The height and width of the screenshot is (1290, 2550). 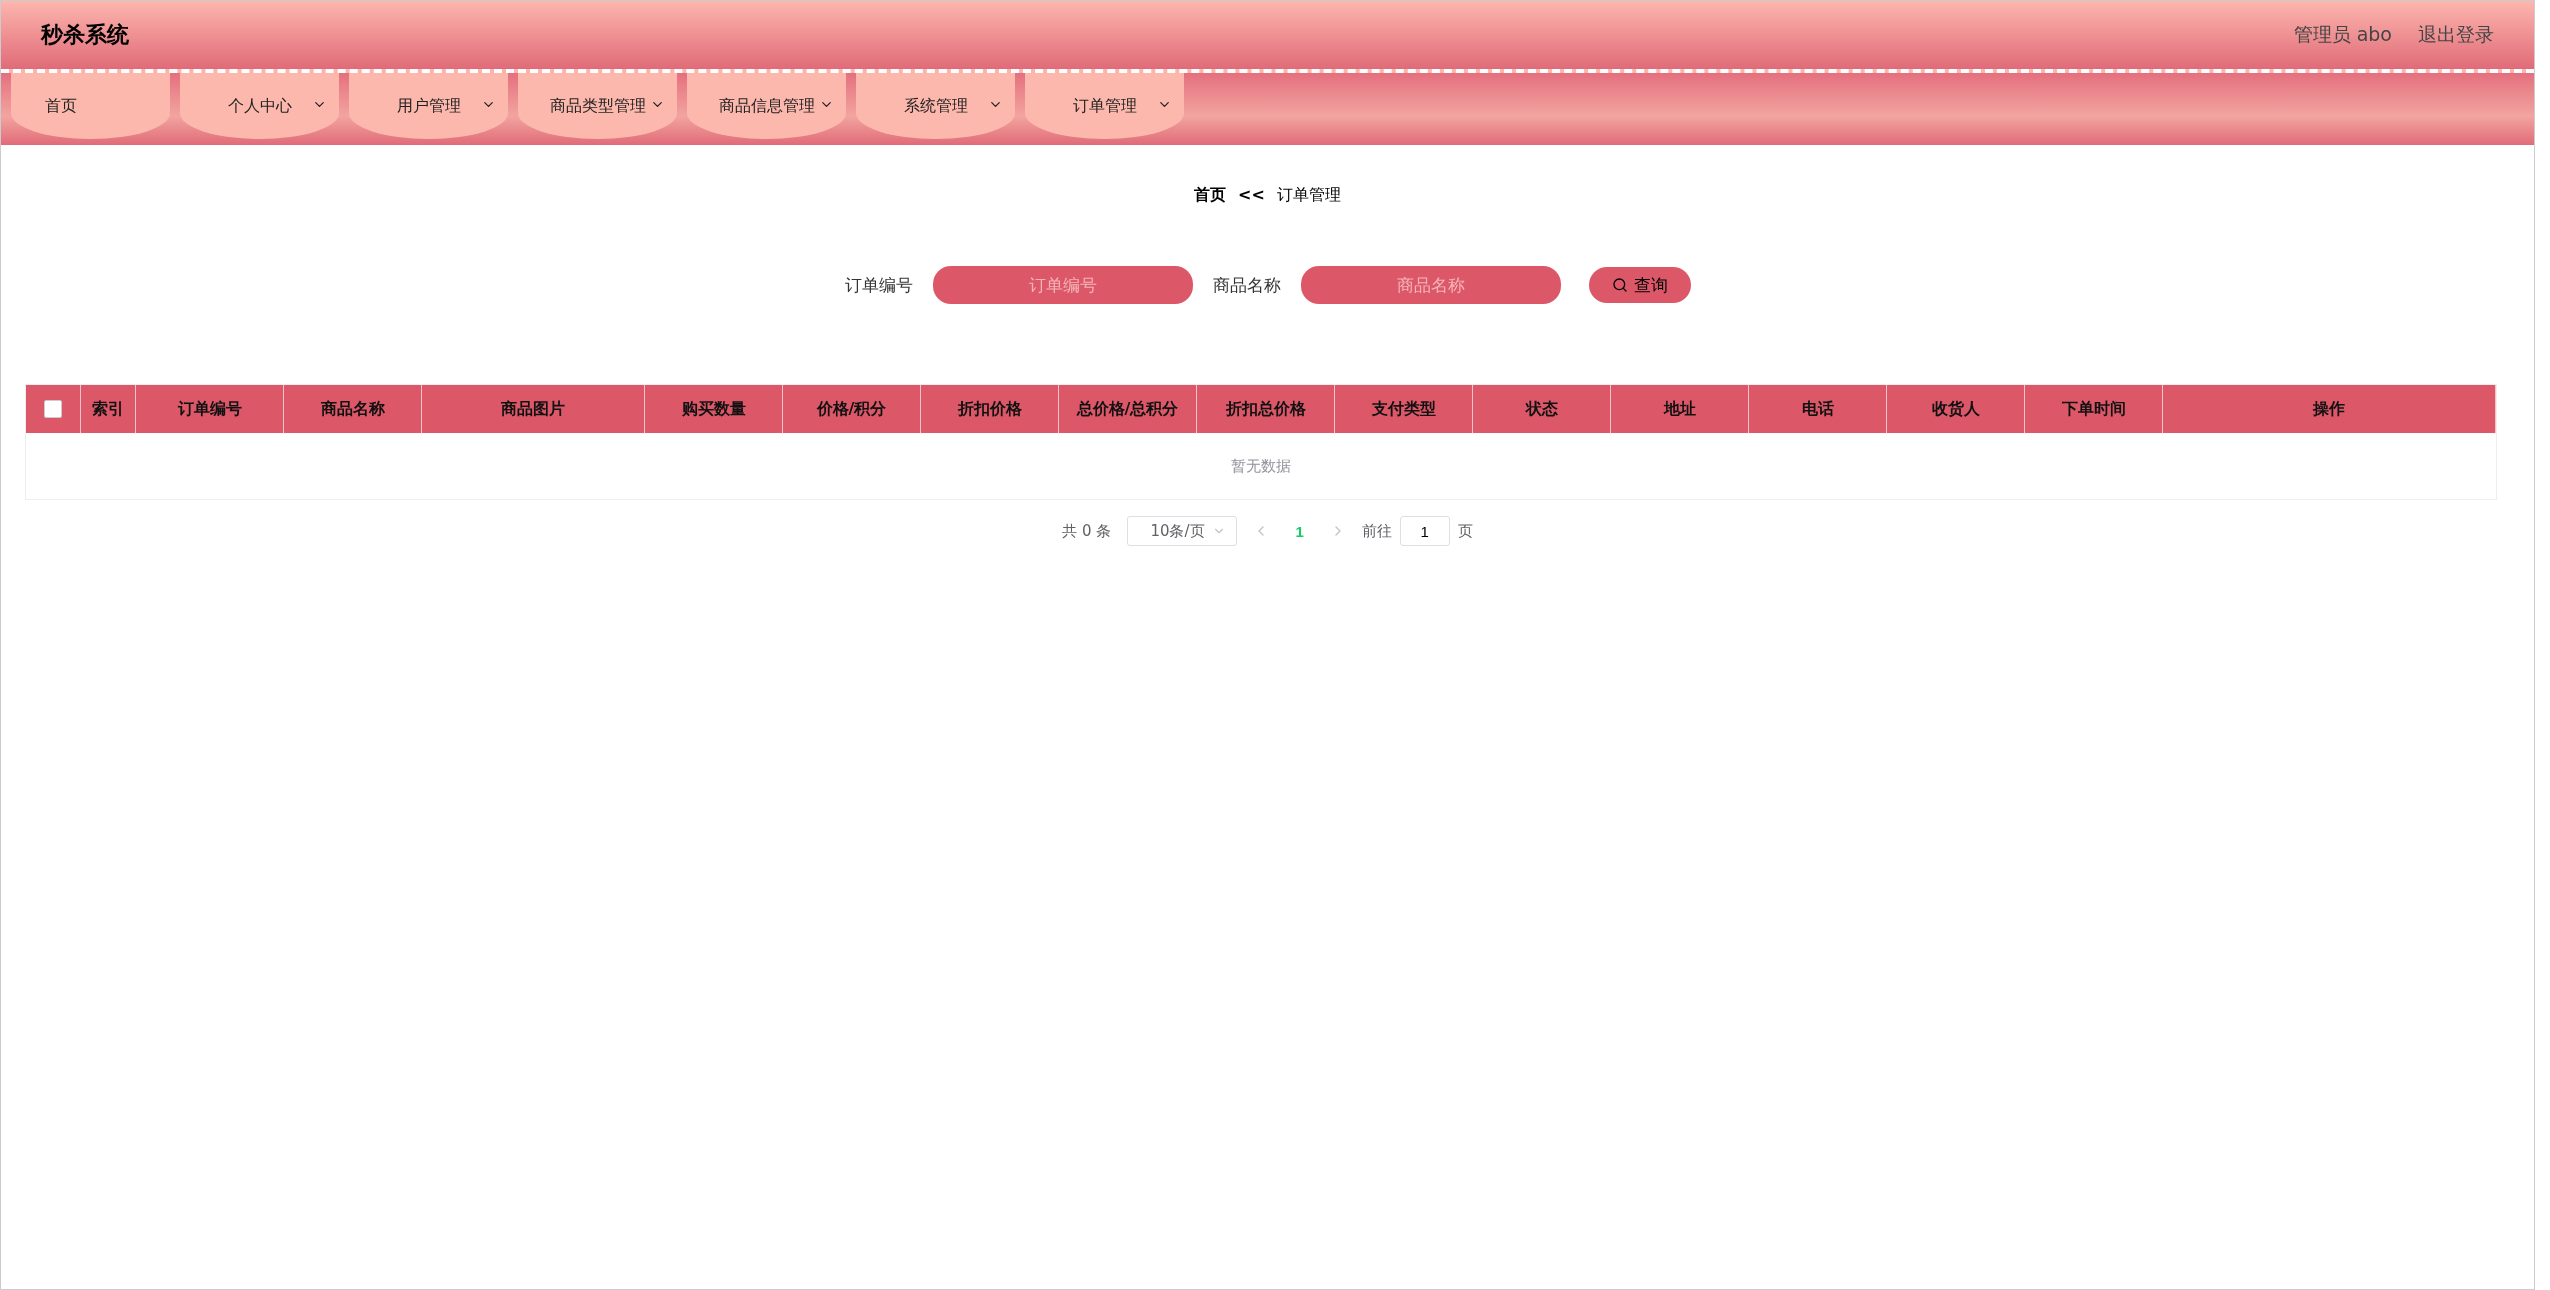 I want to click on select-all-checkbox, so click(x=53, y=409).